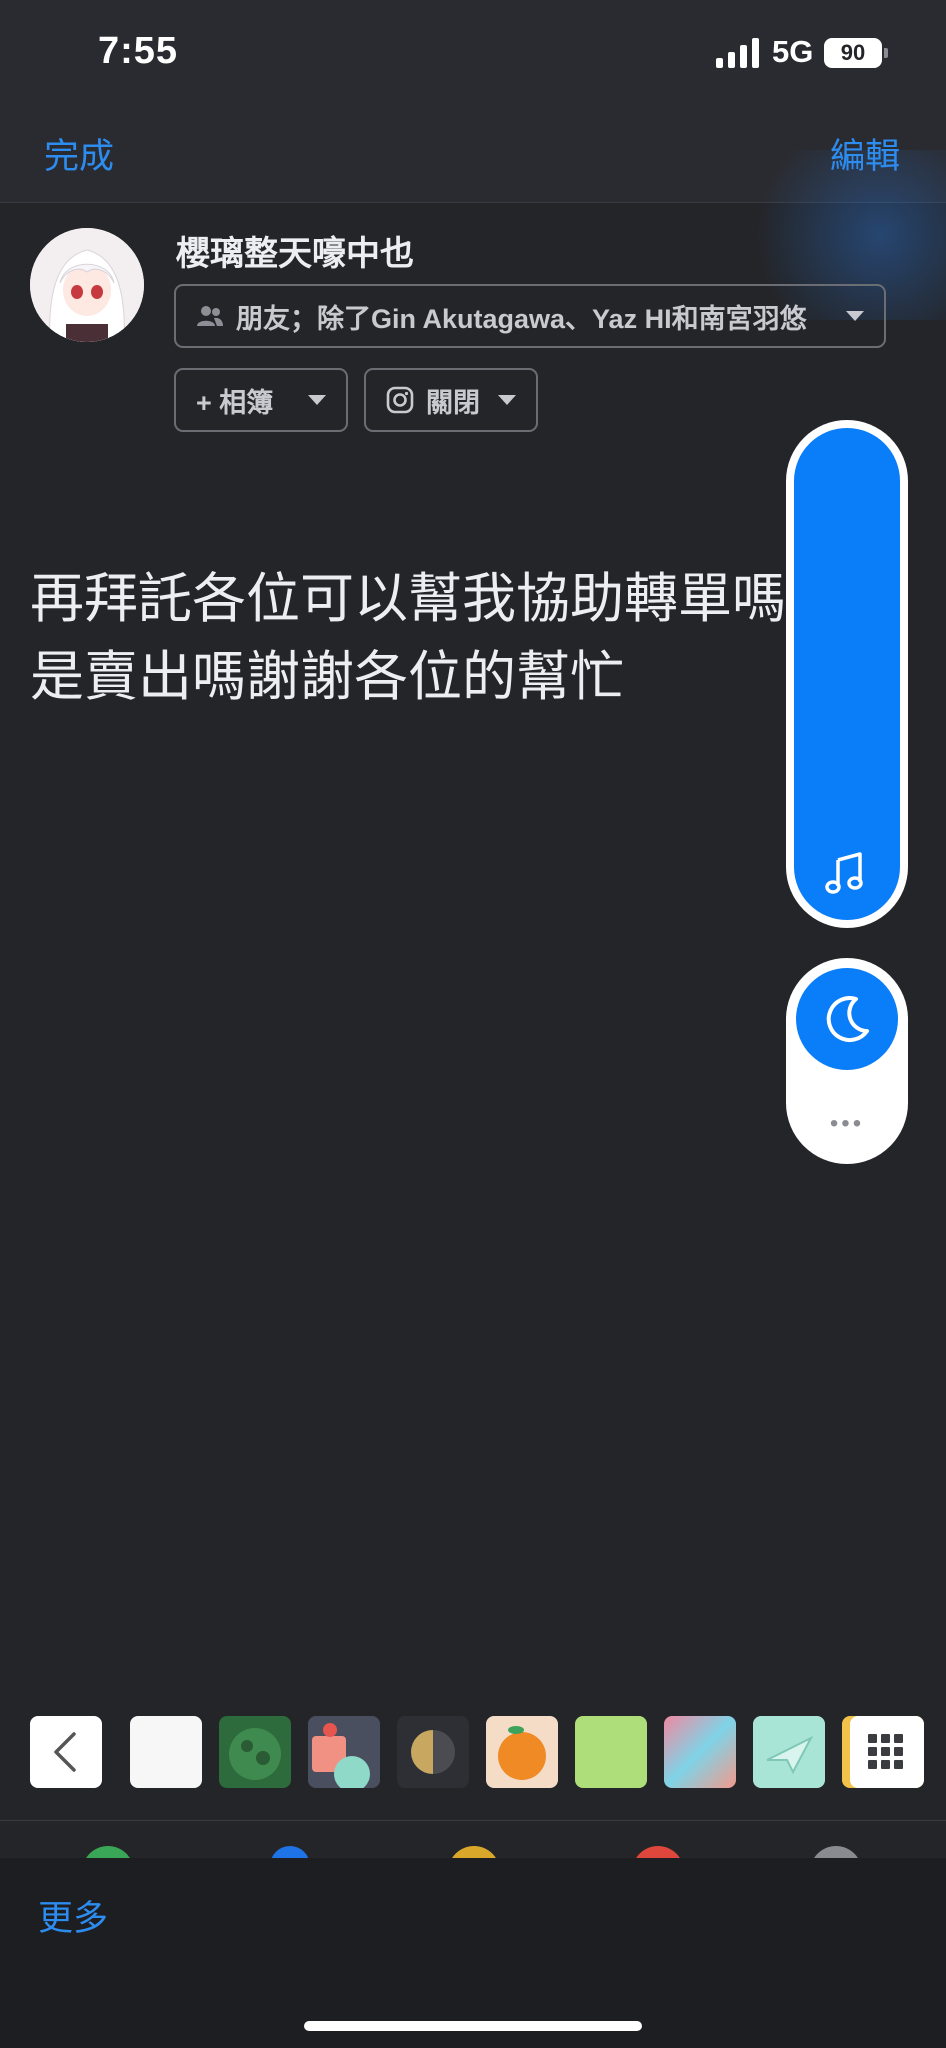 This screenshot has width=946, height=2048. Describe the element at coordinates (865, 153) in the screenshot. I see `edit-button: 編輯` at that location.